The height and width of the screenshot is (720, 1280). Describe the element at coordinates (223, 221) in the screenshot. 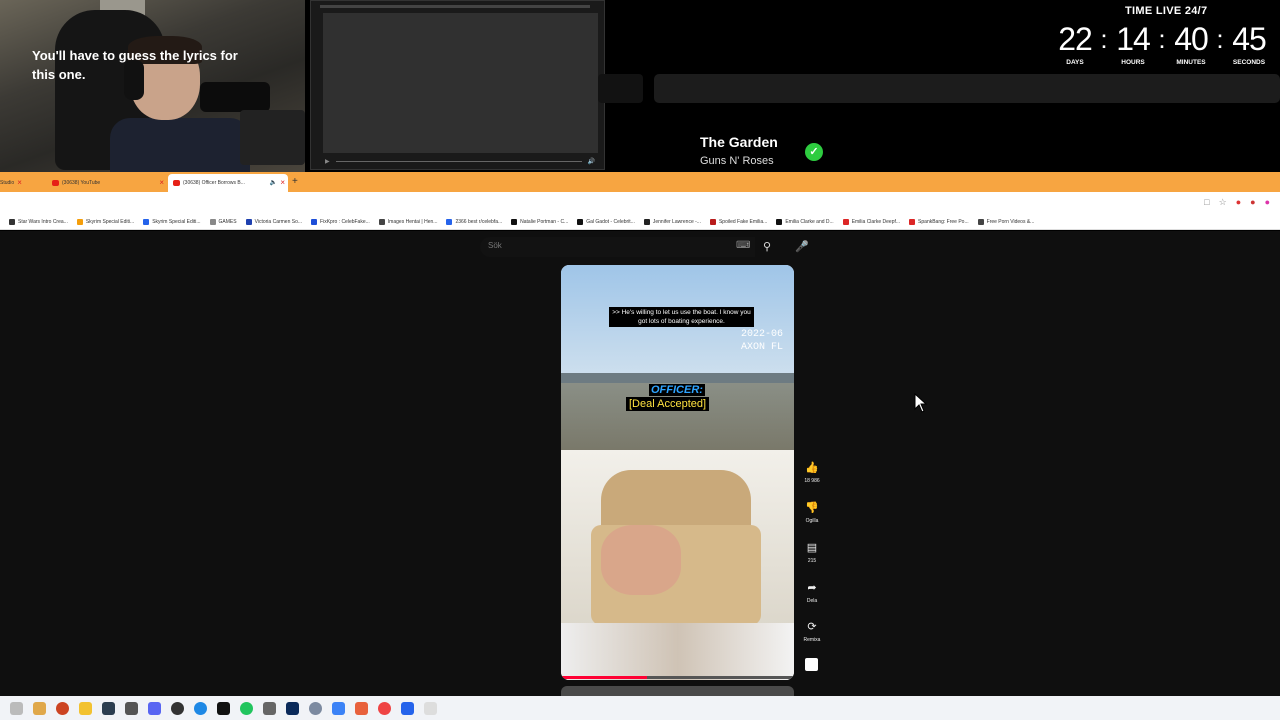

I see `bookmark-item: GAMES` at that location.